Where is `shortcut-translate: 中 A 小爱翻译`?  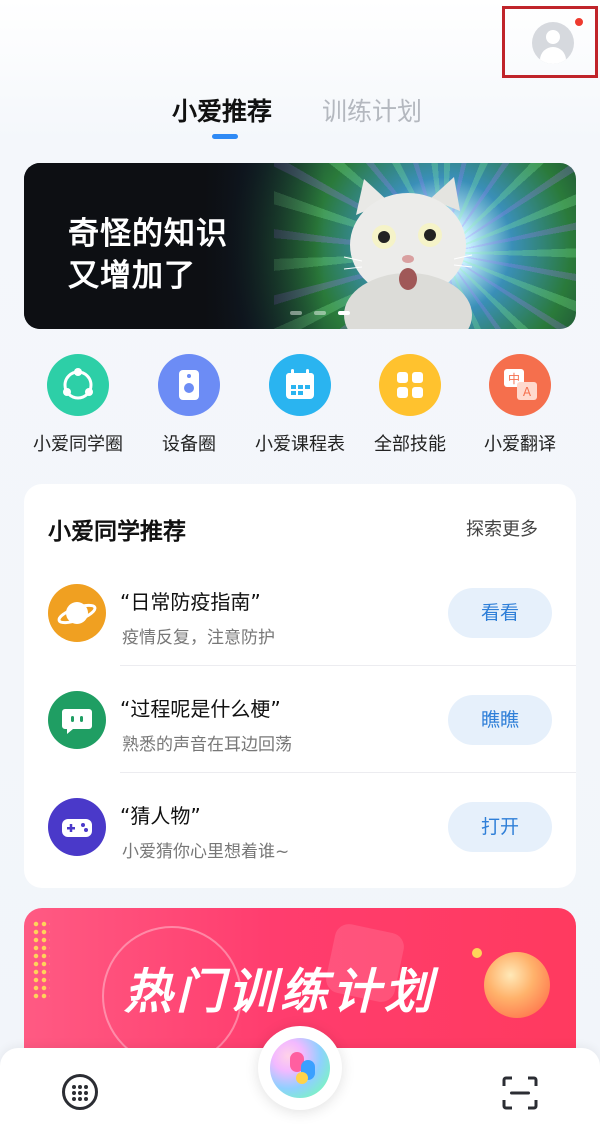
shortcut-translate: 中 A 小爱翻译 is located at coordinates (520, 405).